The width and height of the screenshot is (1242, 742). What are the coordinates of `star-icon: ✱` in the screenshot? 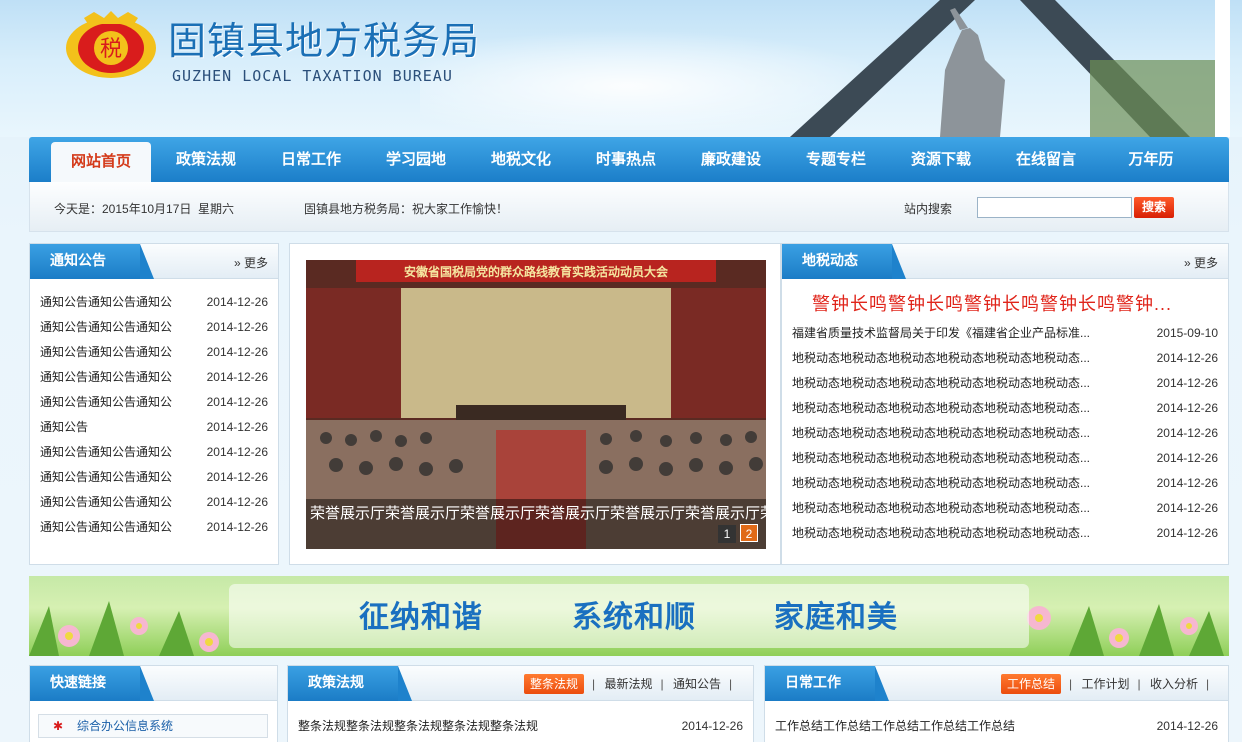 It's located at (58, 726).